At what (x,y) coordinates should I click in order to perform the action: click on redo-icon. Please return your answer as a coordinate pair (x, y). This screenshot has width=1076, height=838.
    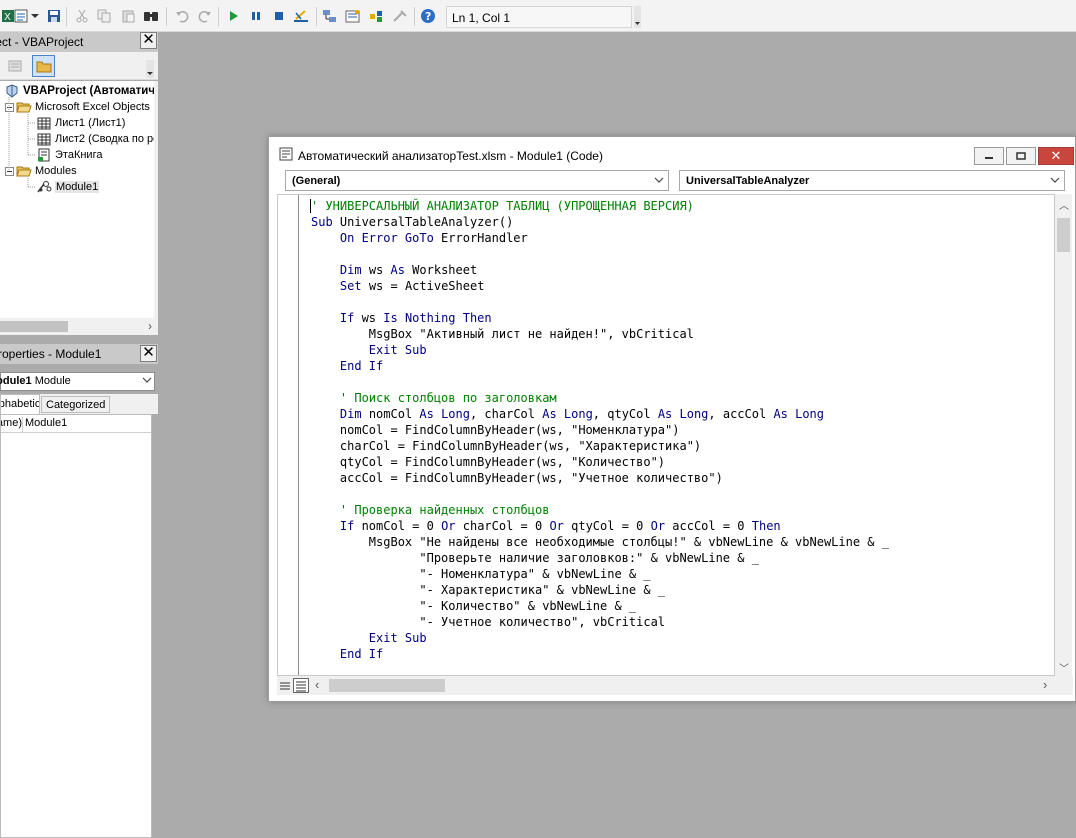
    Looking at the image, I should click on (205, 16).